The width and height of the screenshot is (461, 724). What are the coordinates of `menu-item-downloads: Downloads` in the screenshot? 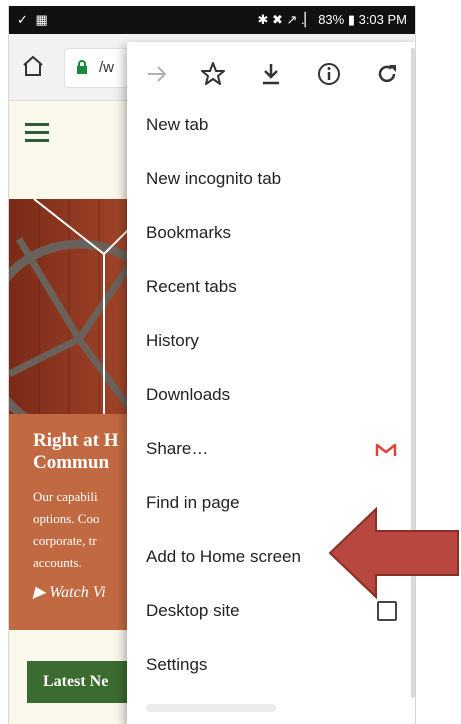 It's located at (271, 396).